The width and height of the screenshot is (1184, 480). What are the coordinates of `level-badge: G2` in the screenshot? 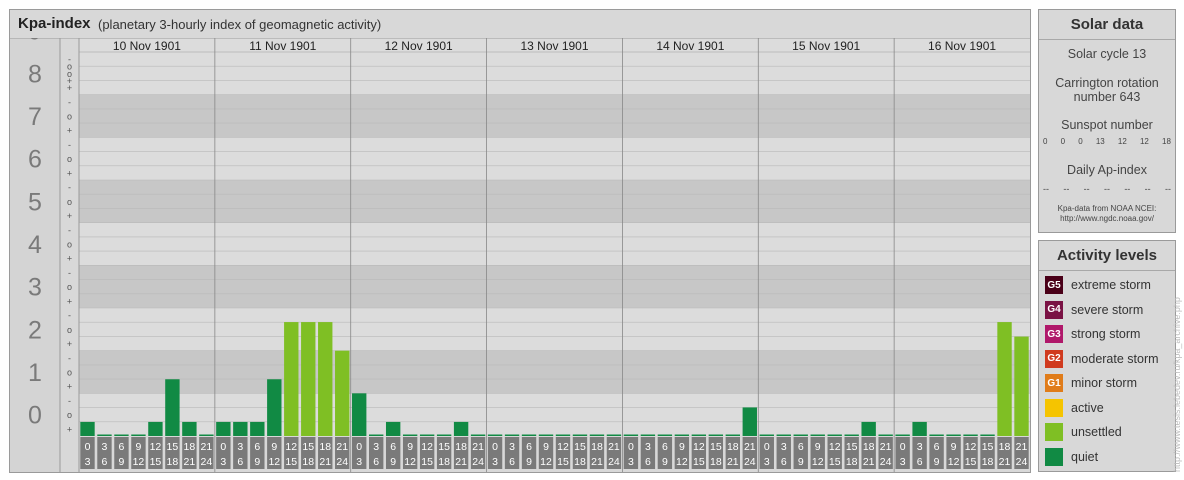 It's located at (1054, 358).